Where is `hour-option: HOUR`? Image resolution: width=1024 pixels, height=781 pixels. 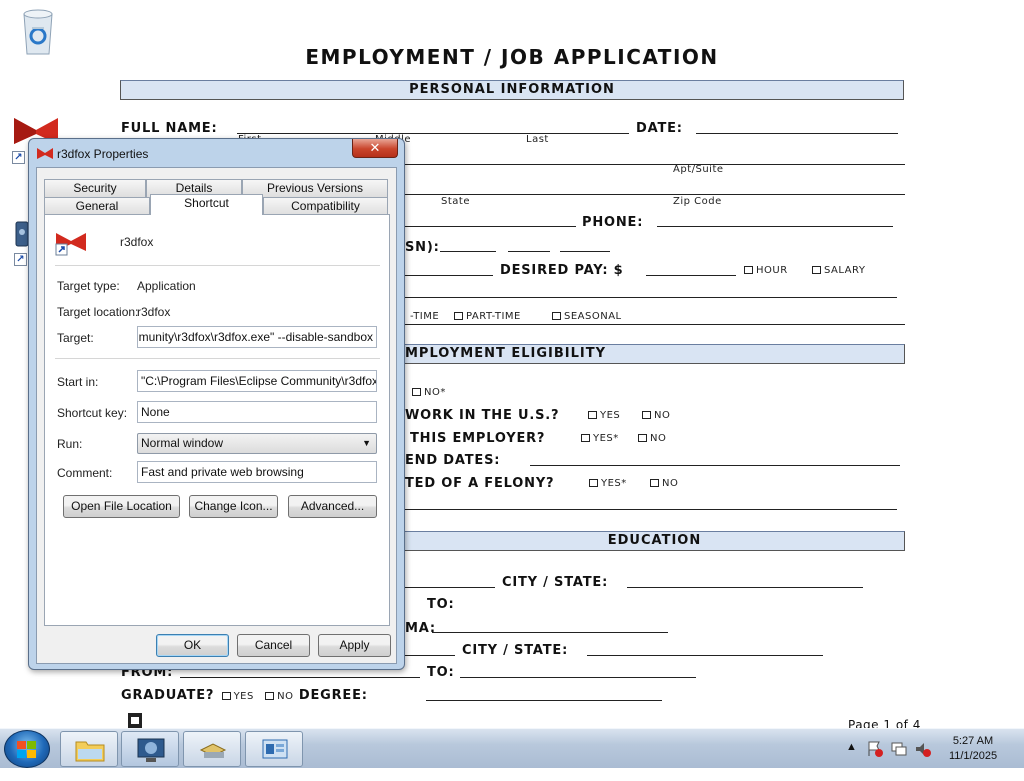 hour-option: HOUR is located at coordinates (763, 270).